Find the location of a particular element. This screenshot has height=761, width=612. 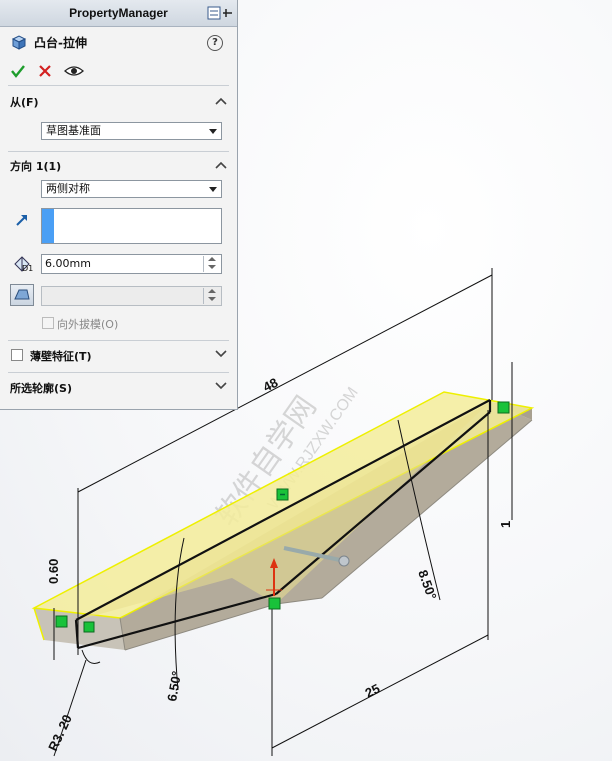

vertical-relation-left-icon is located at coordinates (61, 621).